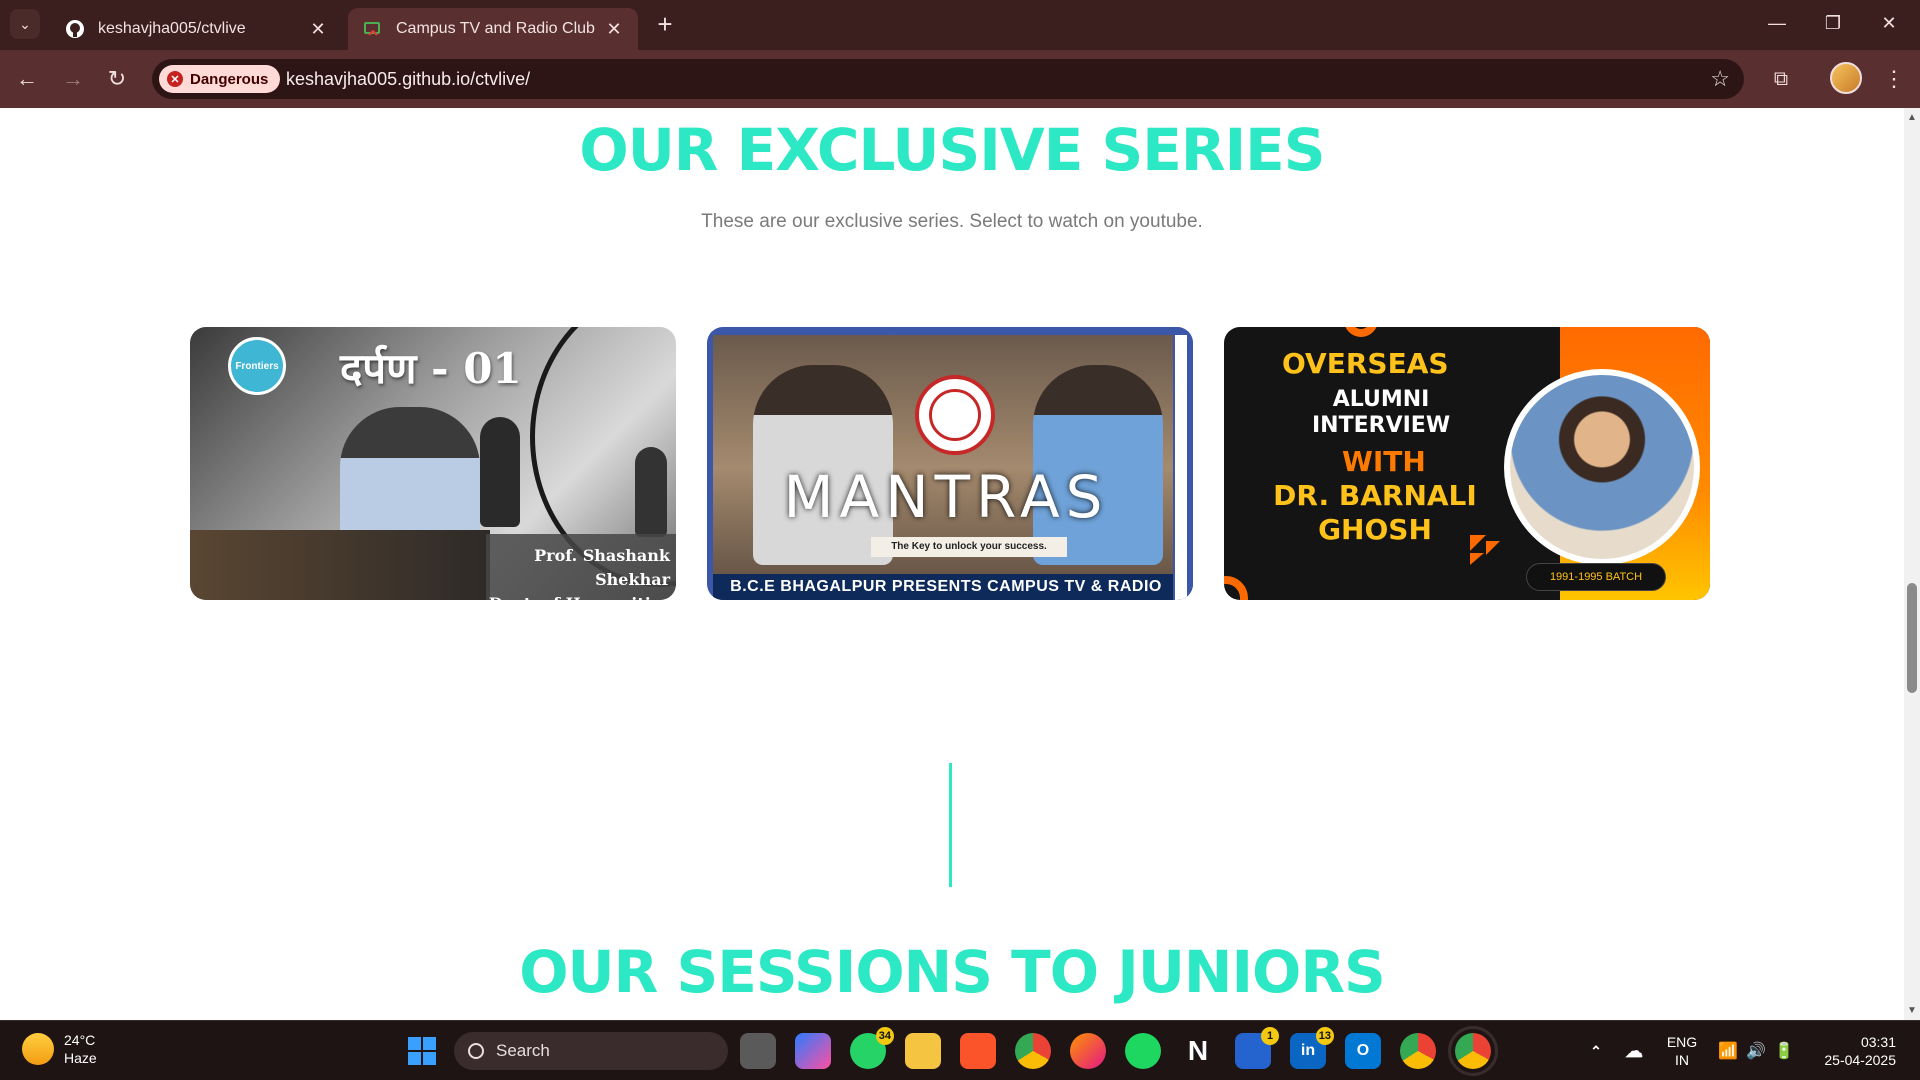 The image size is (1920, 1080). I want to click on restore-icon: ❐, so click(1833, 23).